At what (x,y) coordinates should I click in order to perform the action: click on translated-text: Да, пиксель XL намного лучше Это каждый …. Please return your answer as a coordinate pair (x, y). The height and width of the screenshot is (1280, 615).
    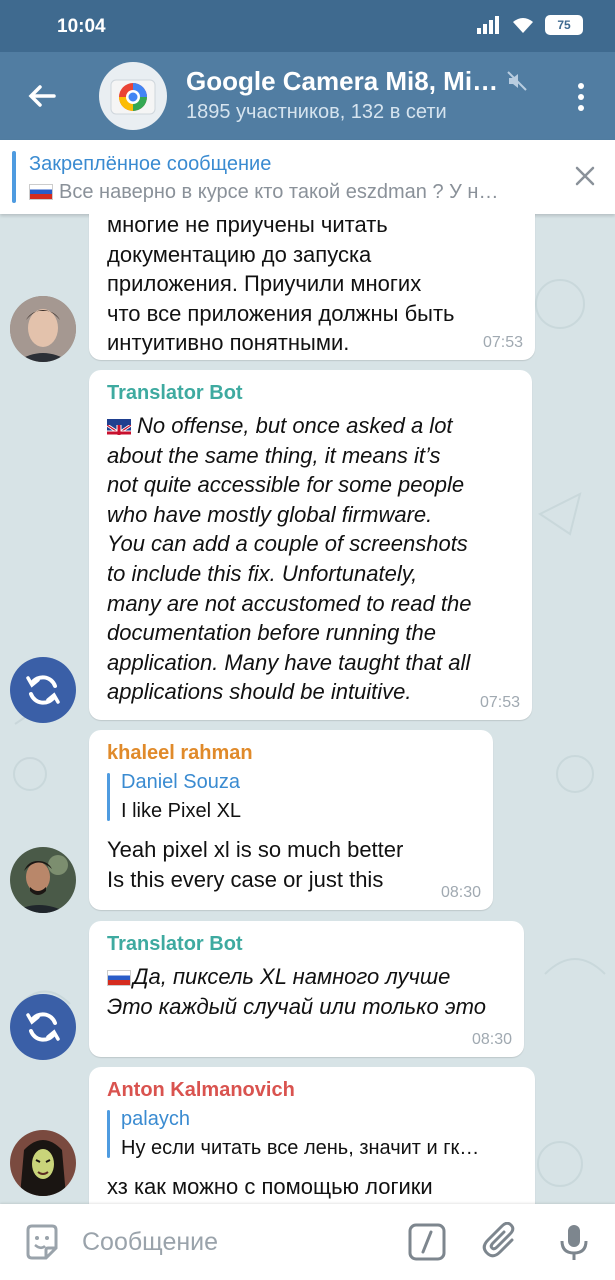
    Looking at the image, I should click on (296, 991).